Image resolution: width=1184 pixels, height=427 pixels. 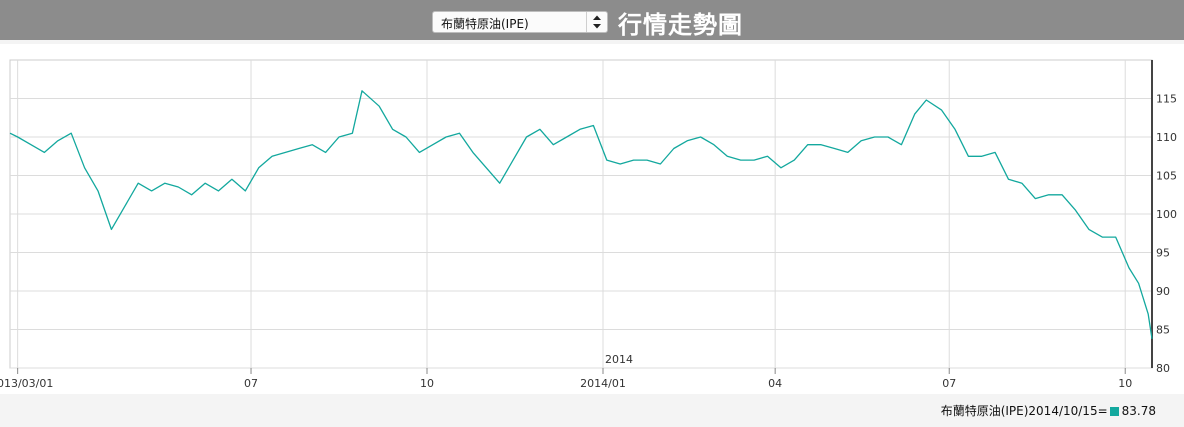 What do you see at coordinates (619, 359) in the screenshot?
I see `year-marker-label: 2014` at bounding box center [619, 359].